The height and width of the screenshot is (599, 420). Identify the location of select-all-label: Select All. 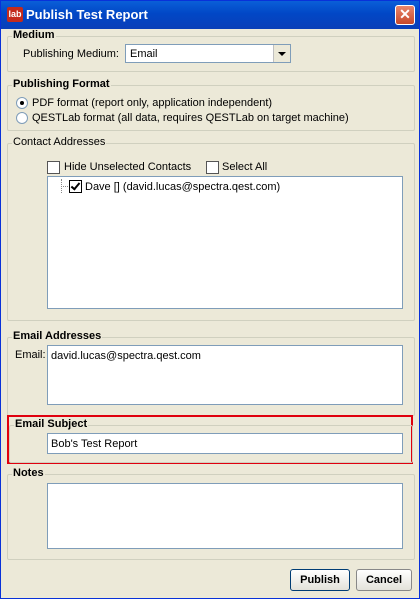
(244, 167).